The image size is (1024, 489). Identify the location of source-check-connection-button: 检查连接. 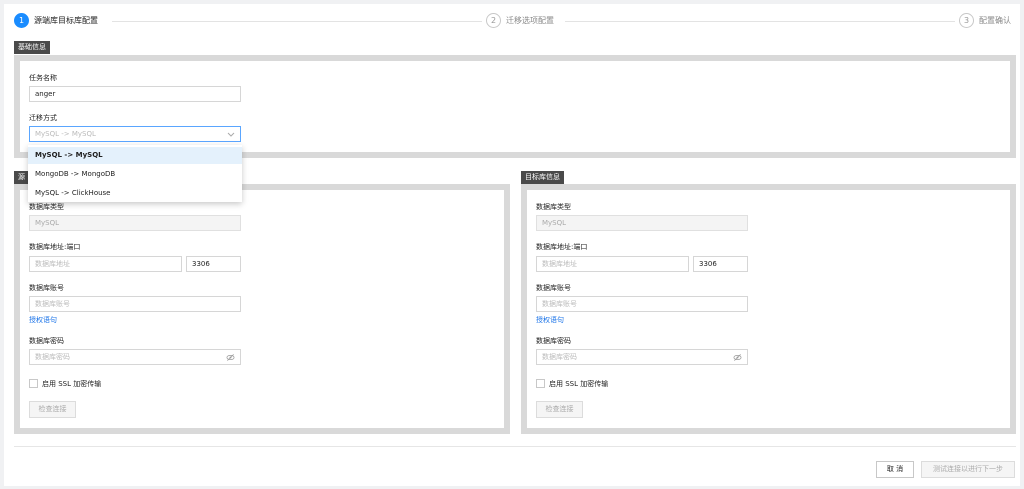
(52, 409).